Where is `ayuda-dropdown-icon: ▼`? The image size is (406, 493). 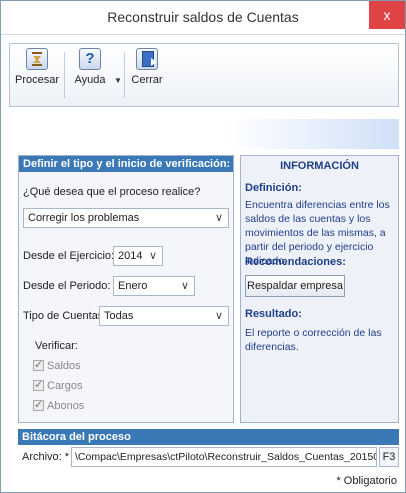
ayuda-dropdown-icon: ▼ is located at coordinates (118, 80).